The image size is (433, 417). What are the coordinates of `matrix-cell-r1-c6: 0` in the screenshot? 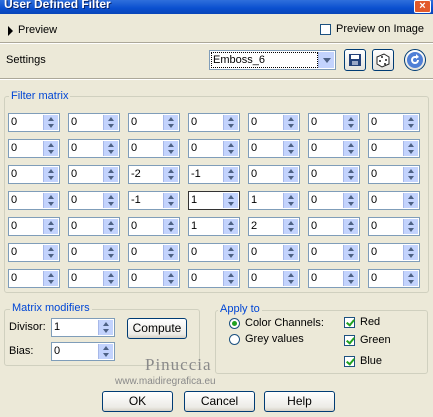 It's located at (334, 122).